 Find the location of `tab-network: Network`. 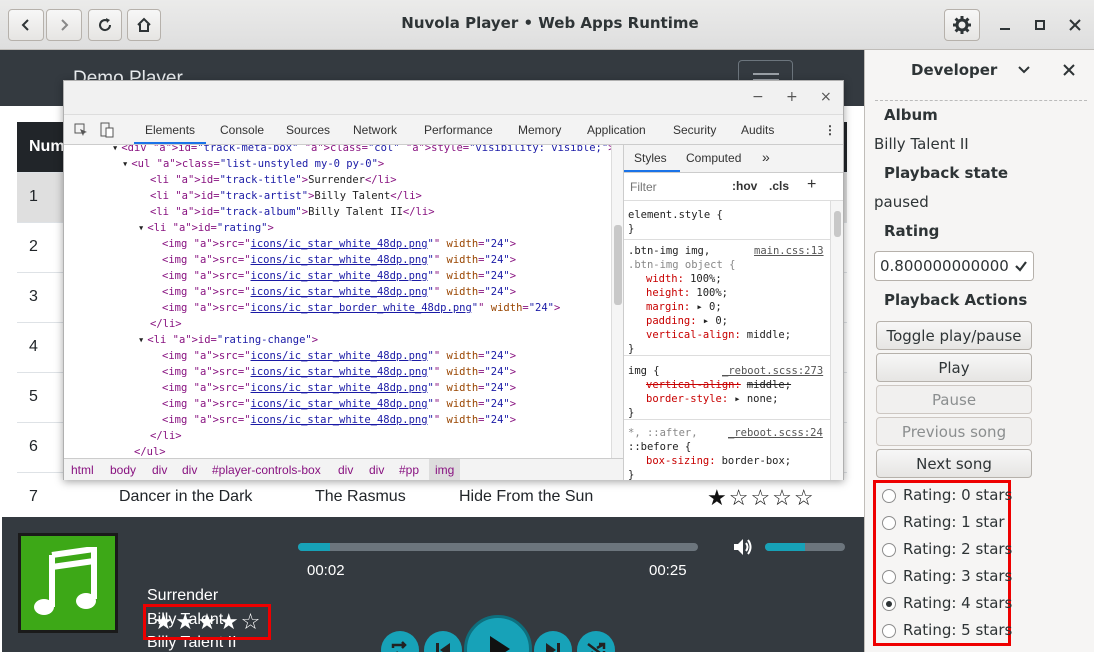

tab-network: Network is located at coordinates (375, 130).